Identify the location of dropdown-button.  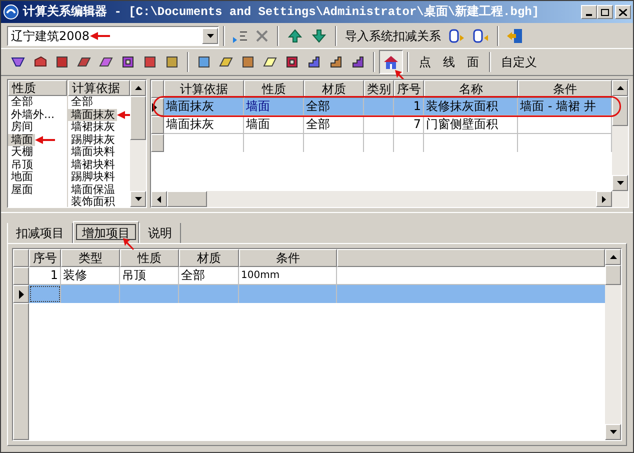
(210, 36).